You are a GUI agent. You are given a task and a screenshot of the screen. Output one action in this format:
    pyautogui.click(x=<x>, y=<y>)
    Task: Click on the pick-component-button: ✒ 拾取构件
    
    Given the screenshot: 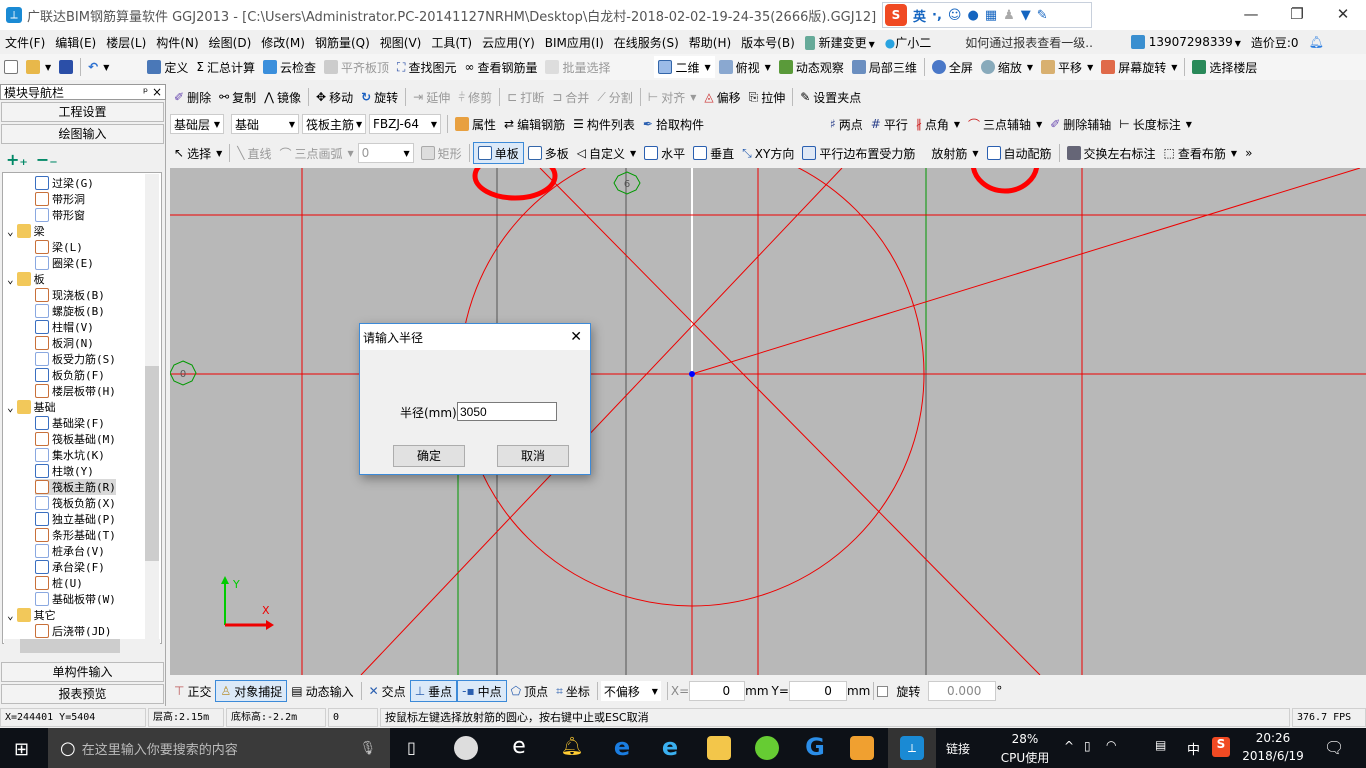 What is the action you would take?
    pyautogui.click(x=673, y=124)
    